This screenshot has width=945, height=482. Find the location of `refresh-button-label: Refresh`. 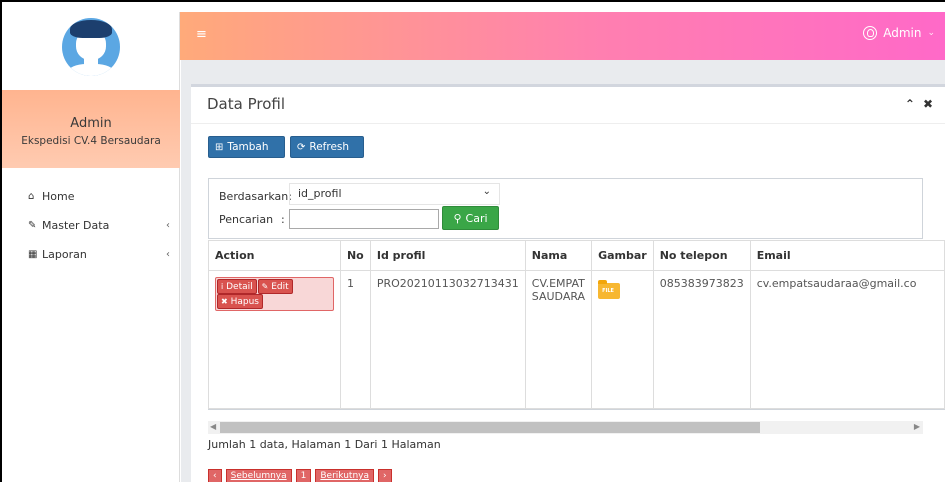

refresh-button-label: Refresh is located at coordinates (329, 147).